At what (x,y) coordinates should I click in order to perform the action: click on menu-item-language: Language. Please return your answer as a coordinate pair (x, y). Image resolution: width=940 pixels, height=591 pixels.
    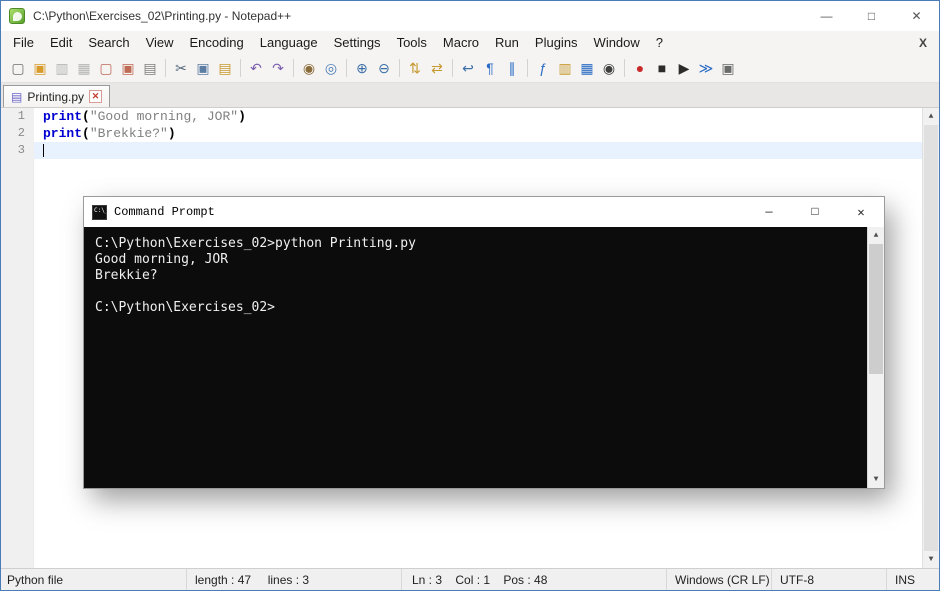
    Looking at the image, I should click on (289, 42).